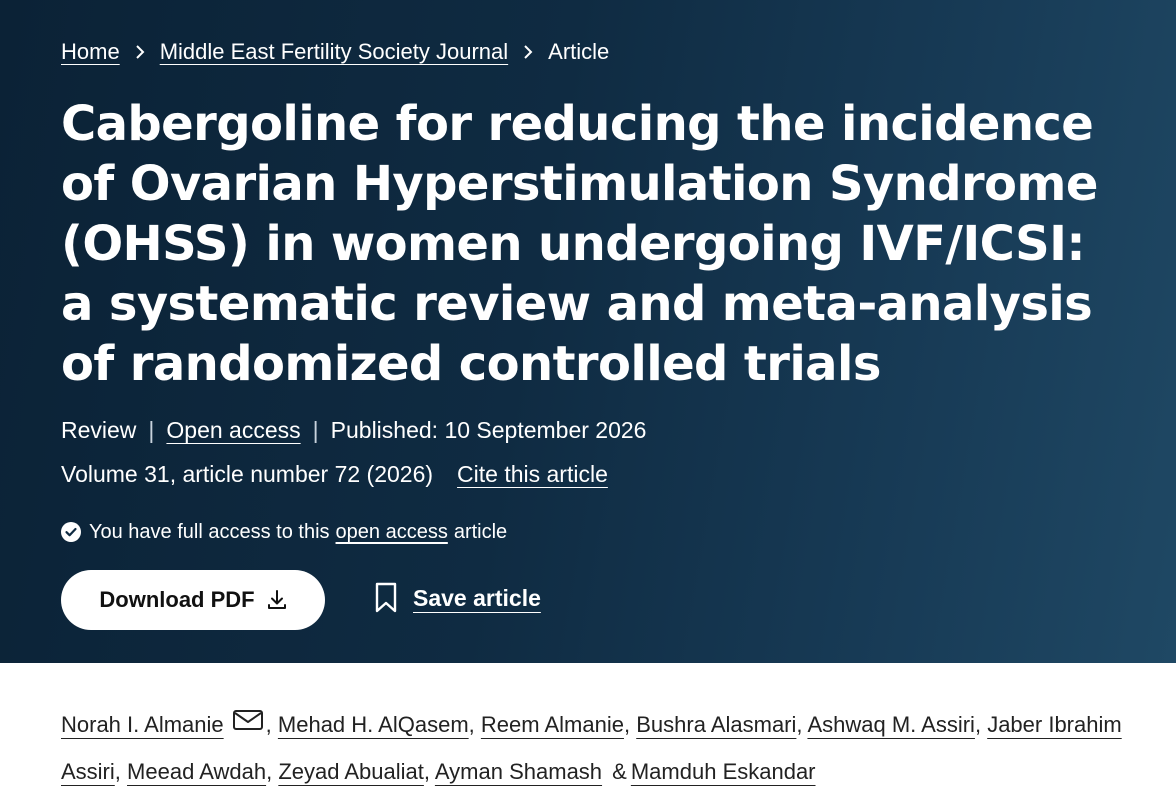 The width and height of the screenshot is (1176, 804). What do you see at coordinates (477, 597) in the screenshot?
I see `save-article-label: Save article` at bounding box center [477, 597].